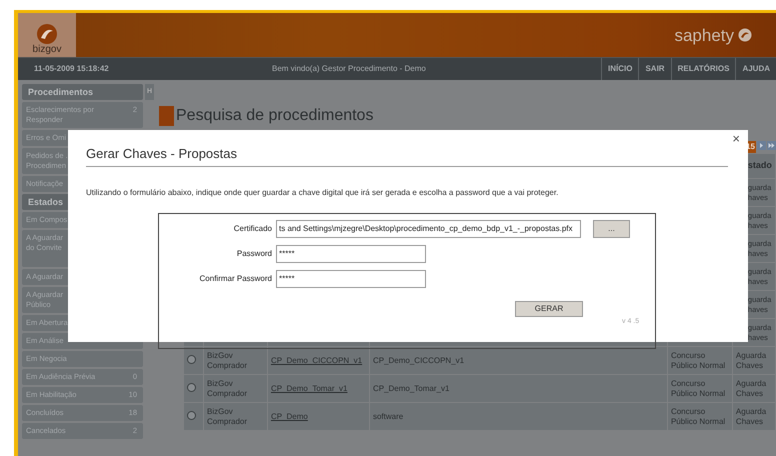 The image size is (776, 456). What do you see at coordinates (289, 416) in the screenshot?
I see `procedure-link: CP_Demo` at bounding box center [289, 416].